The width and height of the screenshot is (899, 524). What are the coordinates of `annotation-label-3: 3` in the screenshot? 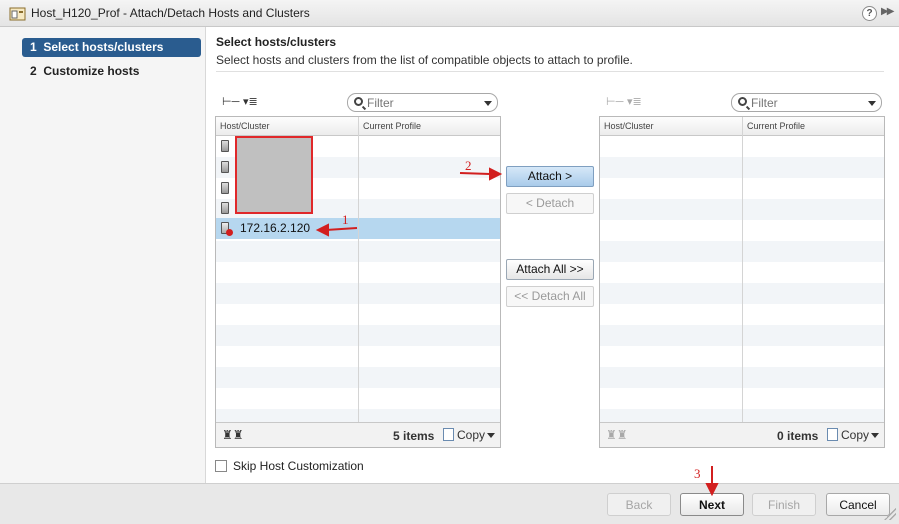 It's located at (697, 473).